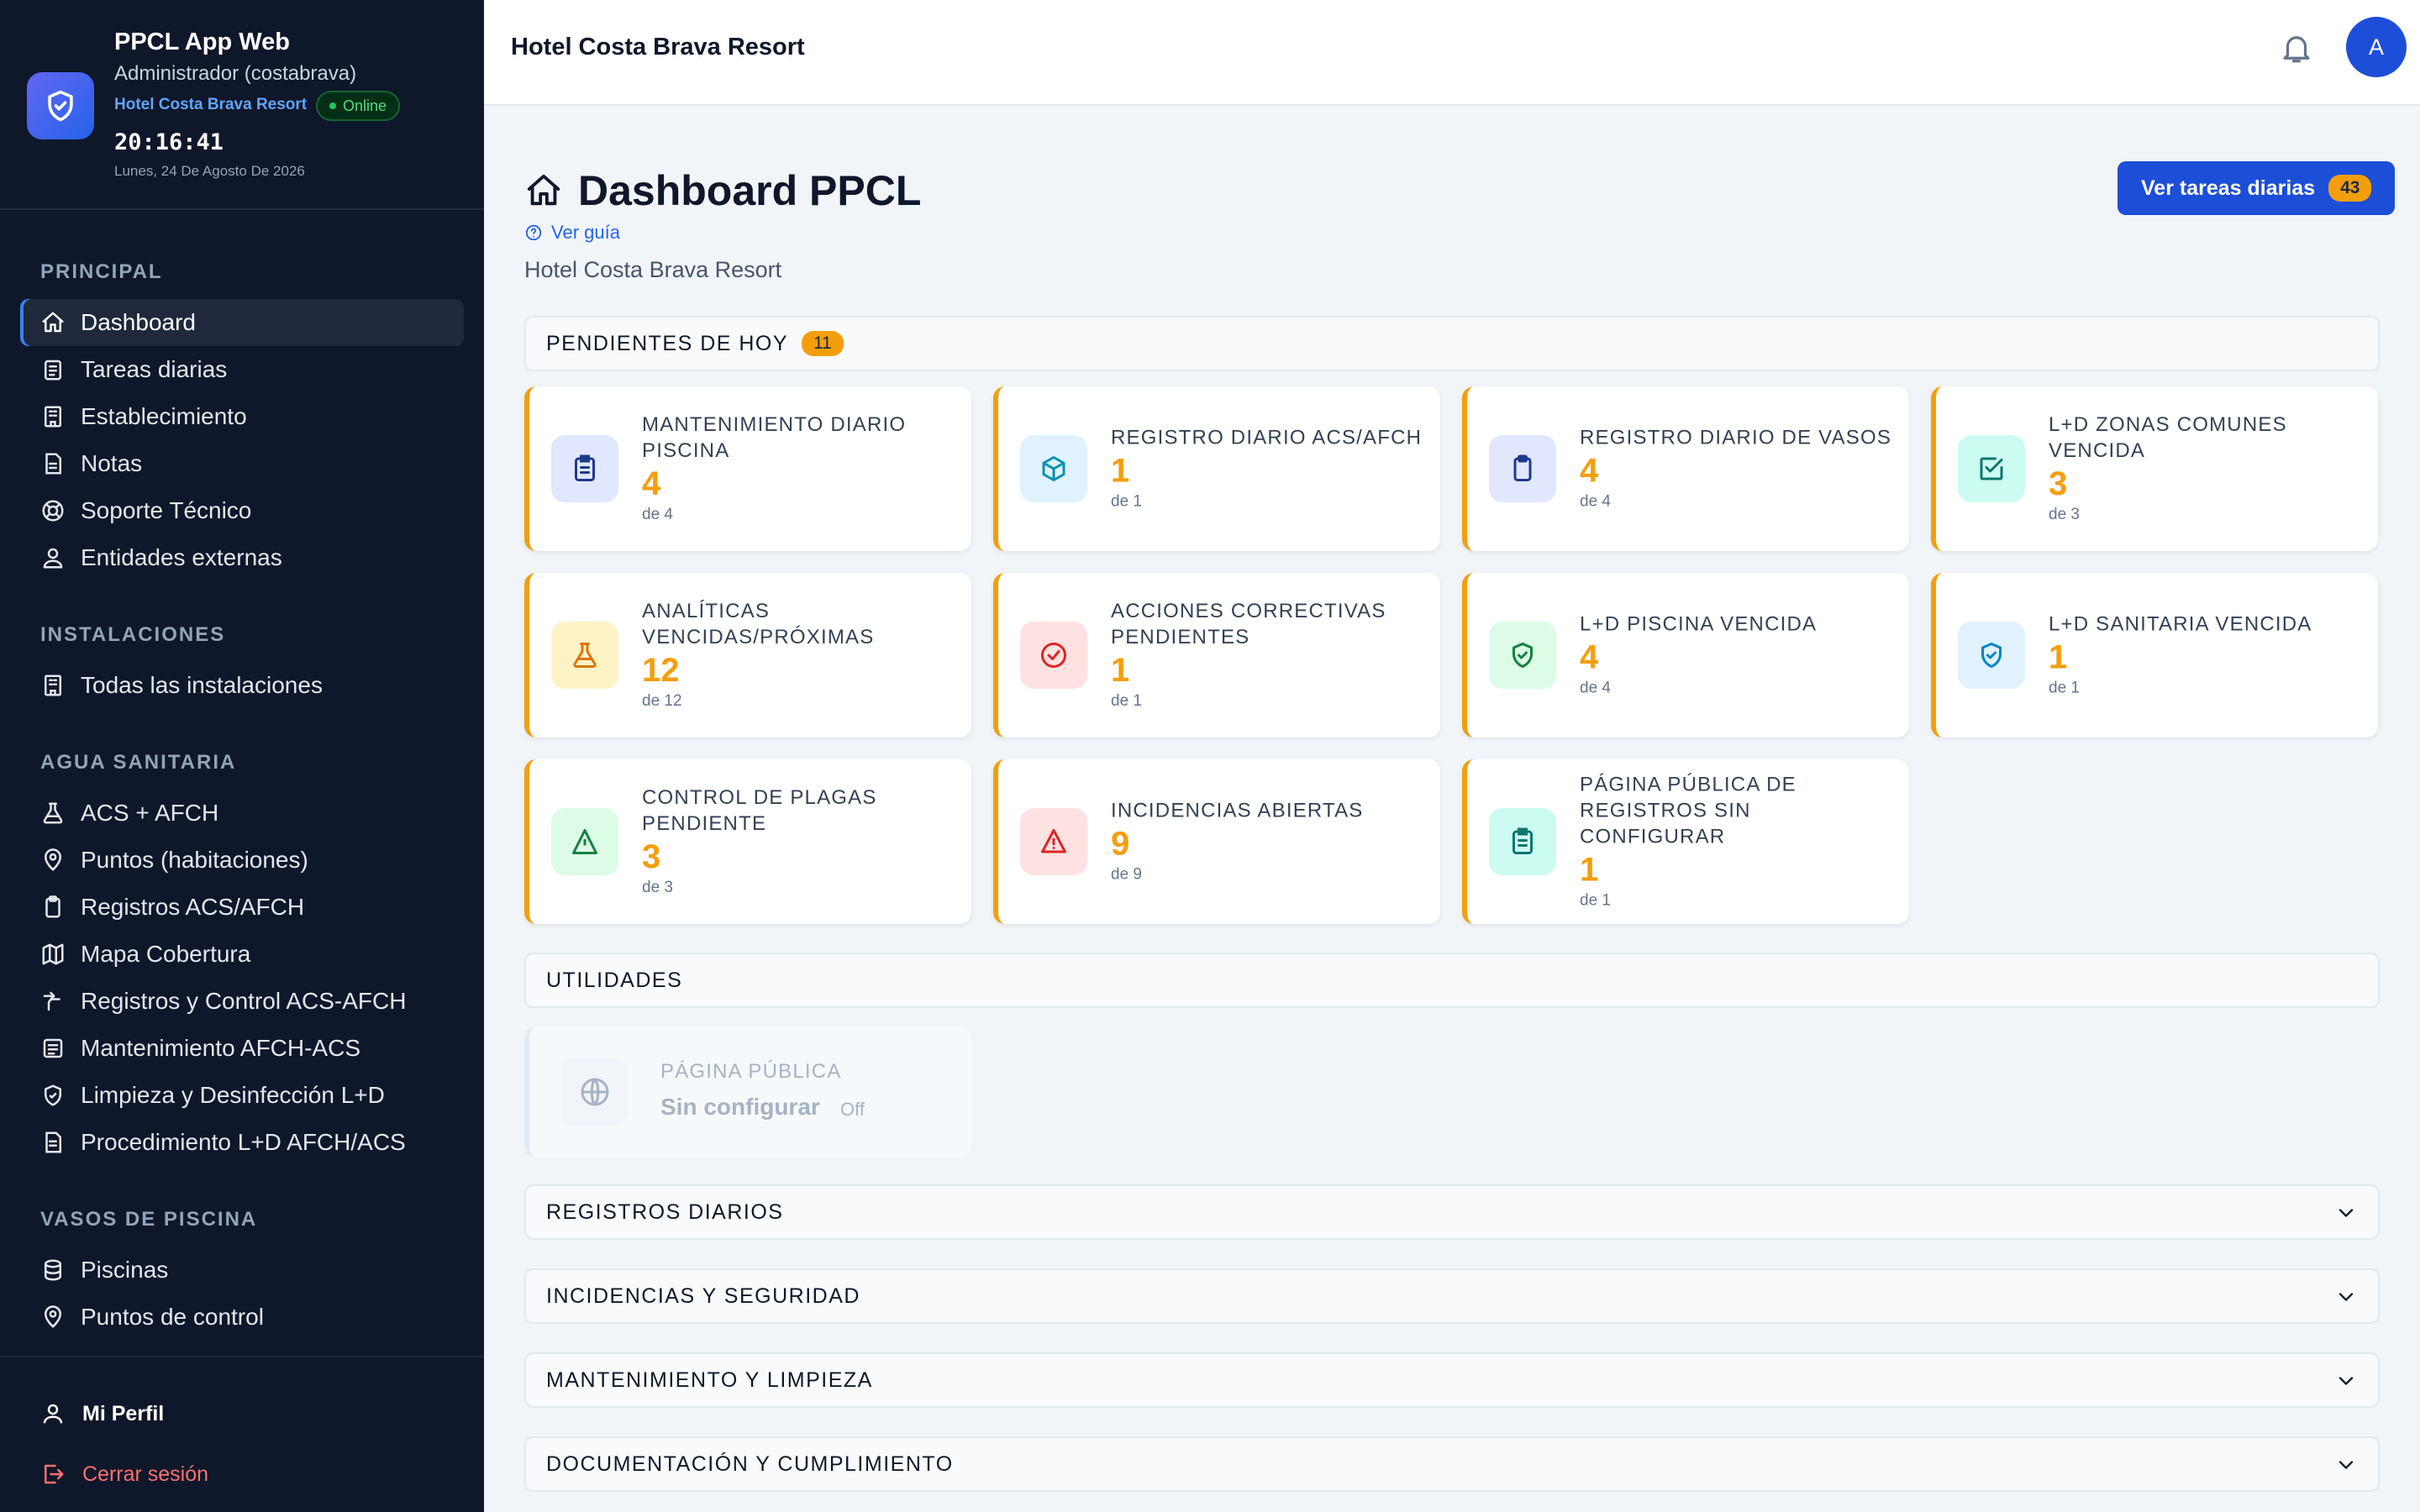 This screenshot has width=2420, height=1512. Describe the element at coordinates (242, 510) in the screenshot. I see `sidebar-item-soporte-tecnico: Soporte Técnico` at that location.